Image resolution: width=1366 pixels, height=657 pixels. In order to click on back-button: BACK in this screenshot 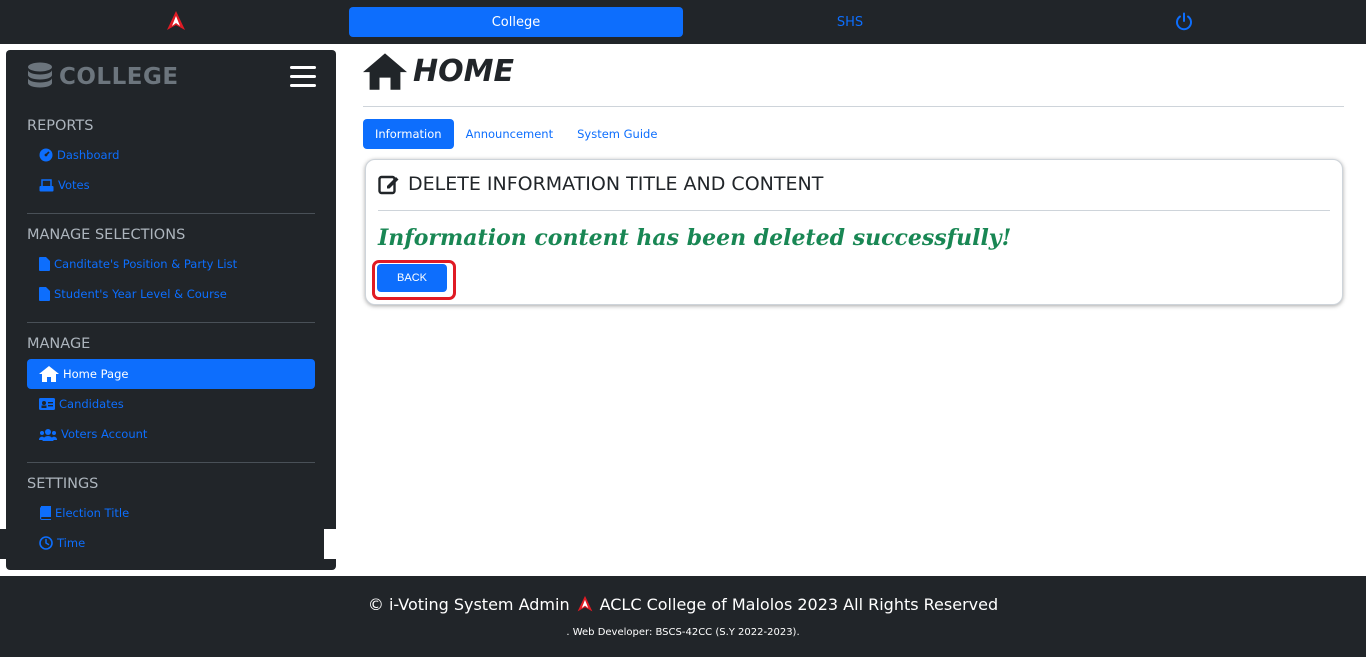, I will do `click(412, 278)`.